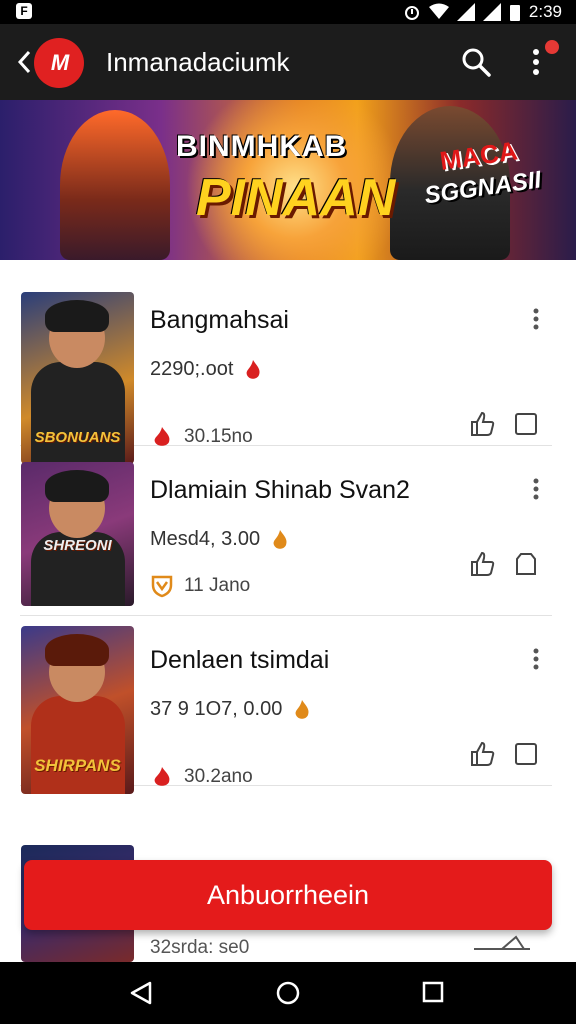 Image resolution: width=576 pixels, height=1024 pixels. Describe the element at coordinates (465, 12) in the screenshot. I see `signal-icon` at that location.